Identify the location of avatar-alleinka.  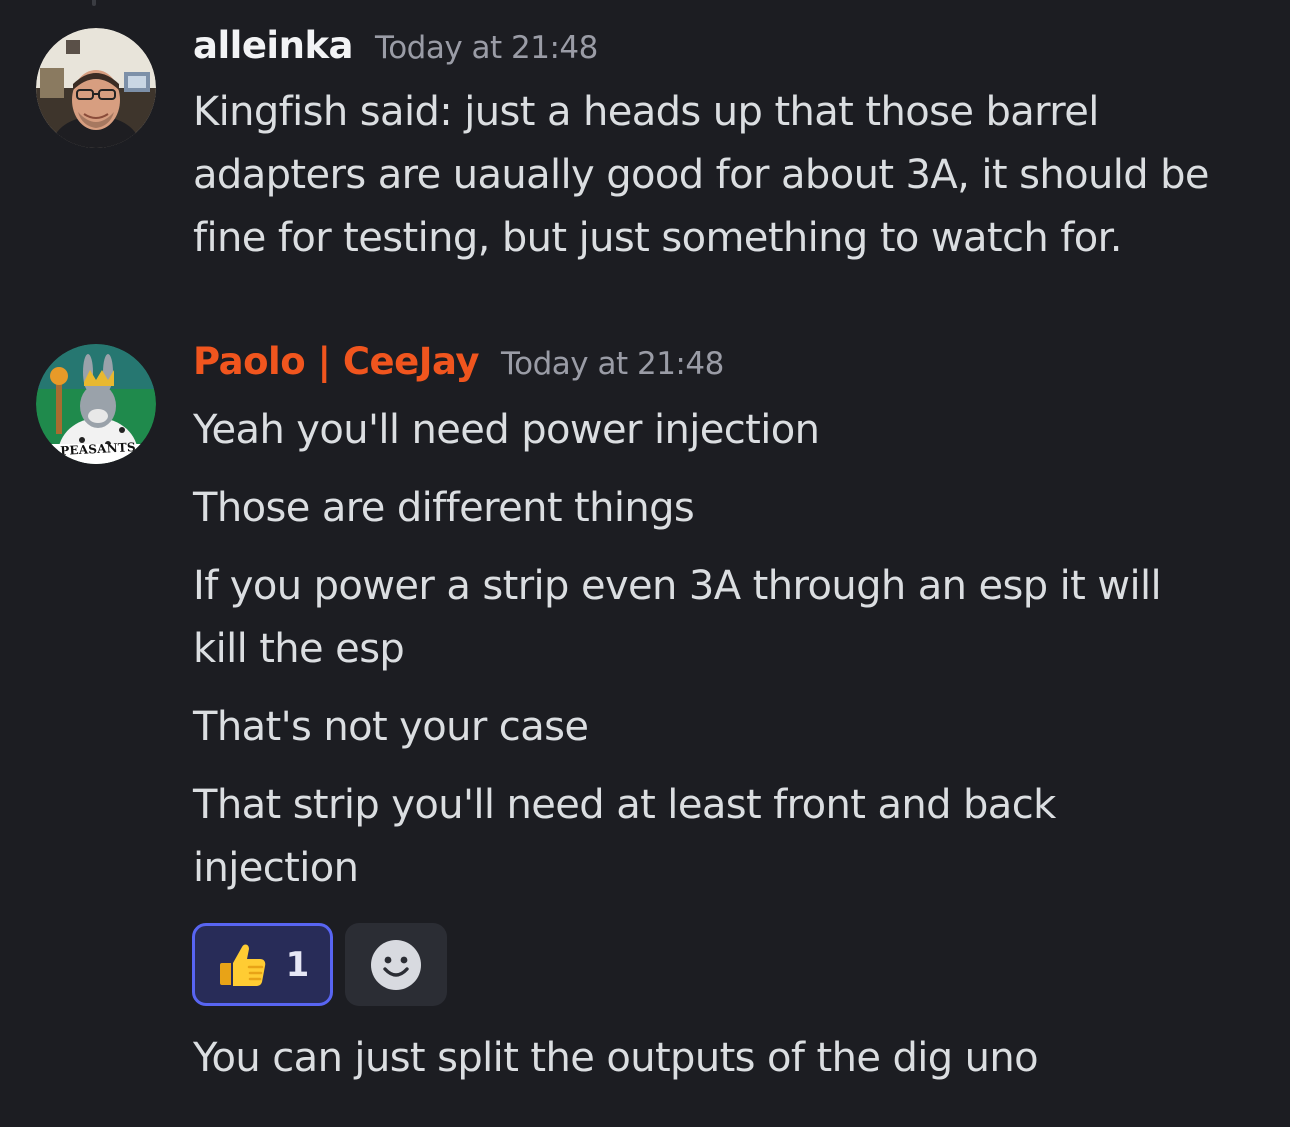
(96, 88).